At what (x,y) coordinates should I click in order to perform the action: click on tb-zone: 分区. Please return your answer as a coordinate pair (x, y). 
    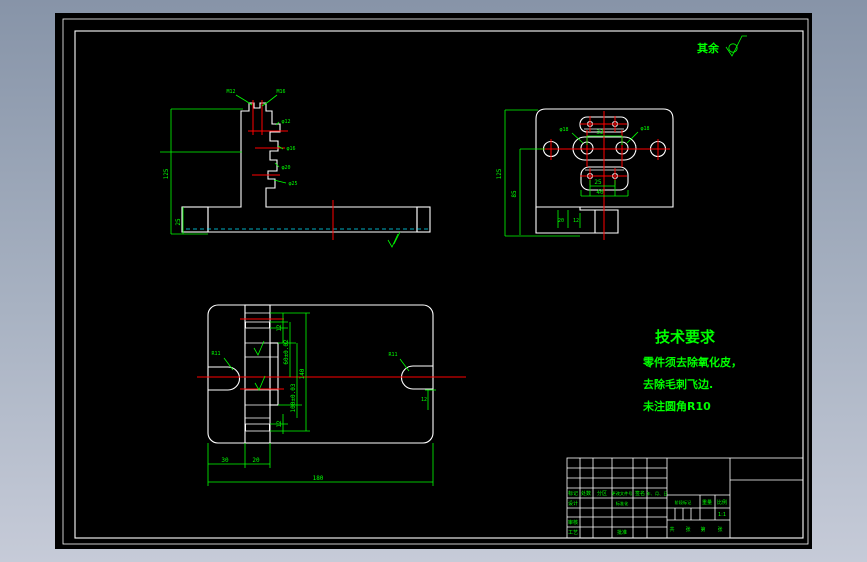
    Looking at the image, I should click on (602, 493).